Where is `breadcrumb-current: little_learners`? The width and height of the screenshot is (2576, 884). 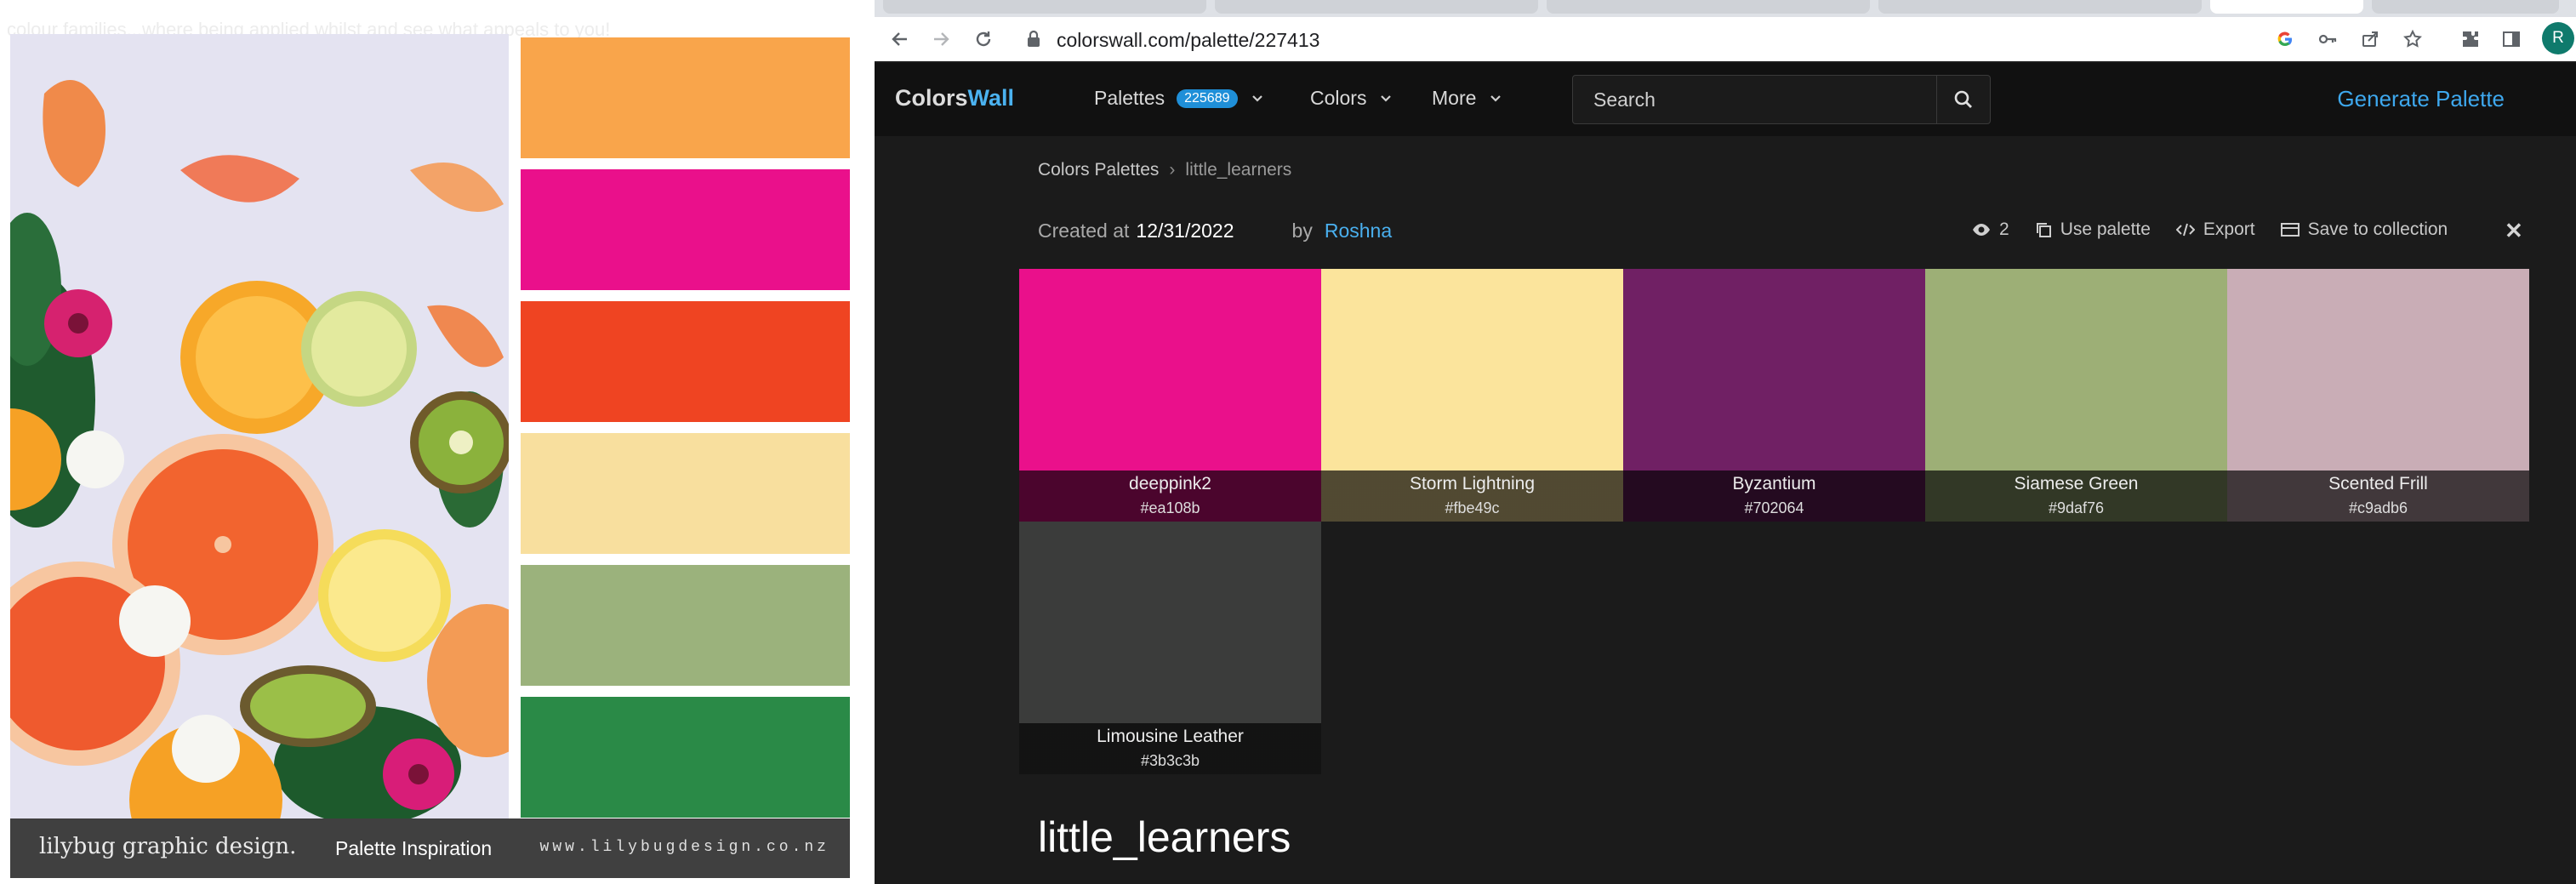
breadcrumb-current: little_learners is located at coordinates (1238, 170).